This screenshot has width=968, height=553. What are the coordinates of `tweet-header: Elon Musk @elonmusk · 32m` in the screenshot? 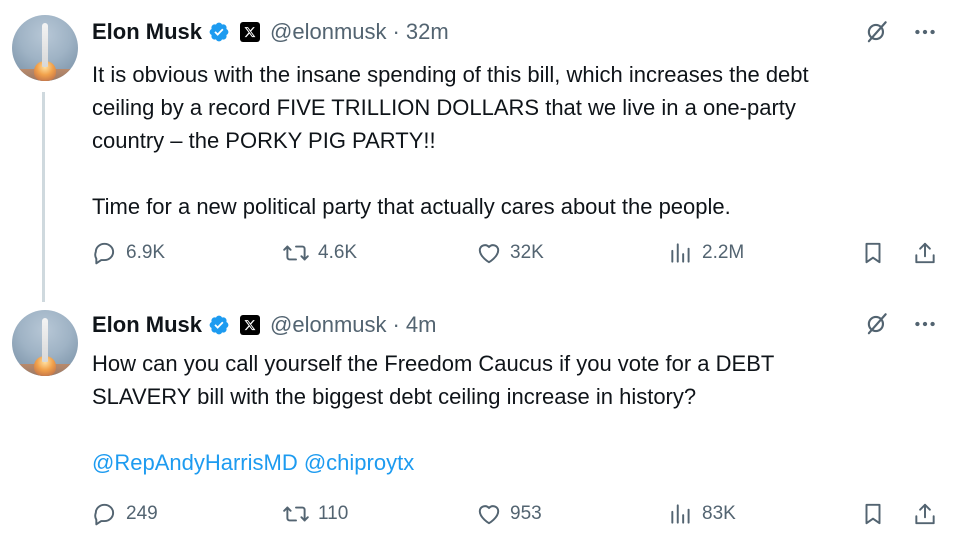 It's located at (270, 32).